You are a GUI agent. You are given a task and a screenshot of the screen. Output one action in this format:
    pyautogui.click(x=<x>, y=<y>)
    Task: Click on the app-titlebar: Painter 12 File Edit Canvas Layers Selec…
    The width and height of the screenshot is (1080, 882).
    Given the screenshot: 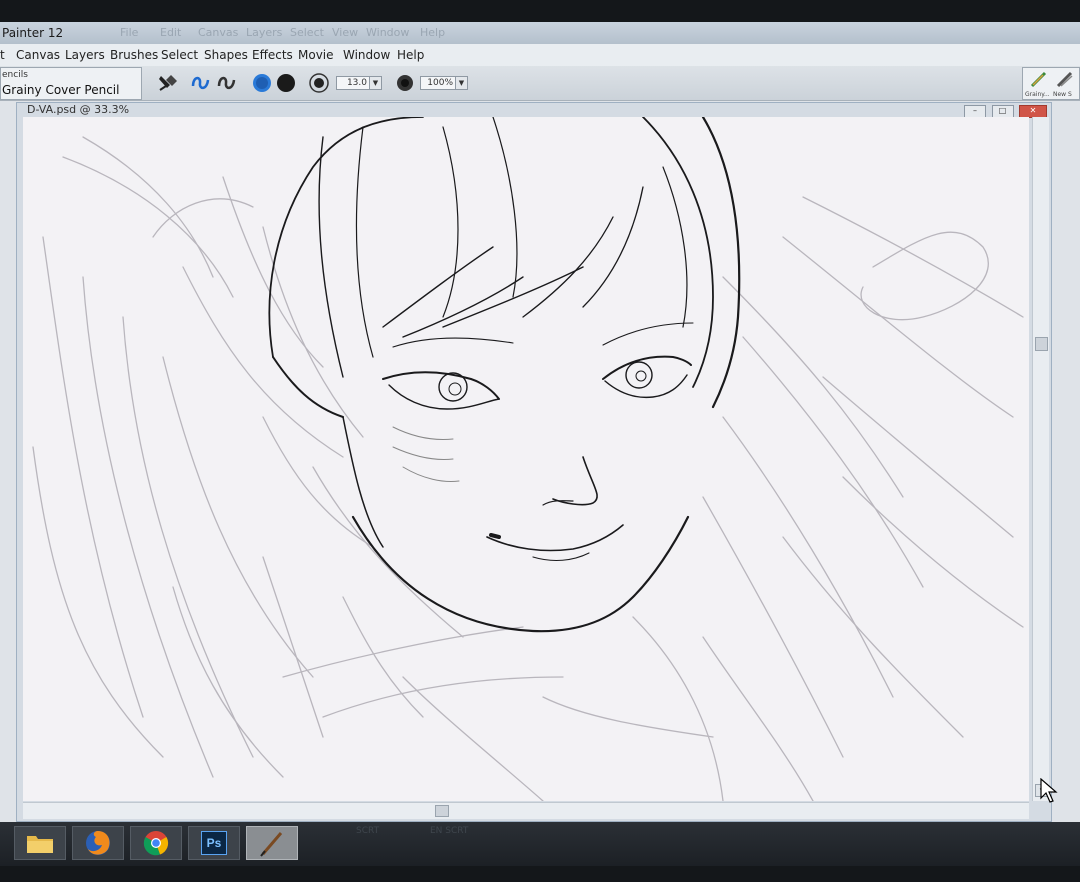 What is the action you would take?
    pyautogui.click(x=540, y=33)
    